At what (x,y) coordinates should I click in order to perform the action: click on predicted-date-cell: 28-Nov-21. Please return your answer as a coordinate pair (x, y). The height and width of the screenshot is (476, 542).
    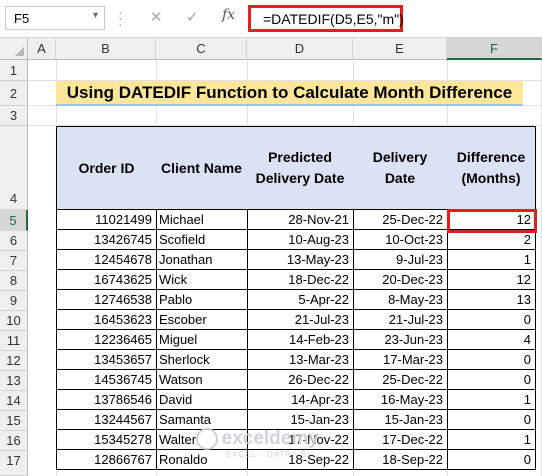
    Looking at the image, I should click on (300, 220).